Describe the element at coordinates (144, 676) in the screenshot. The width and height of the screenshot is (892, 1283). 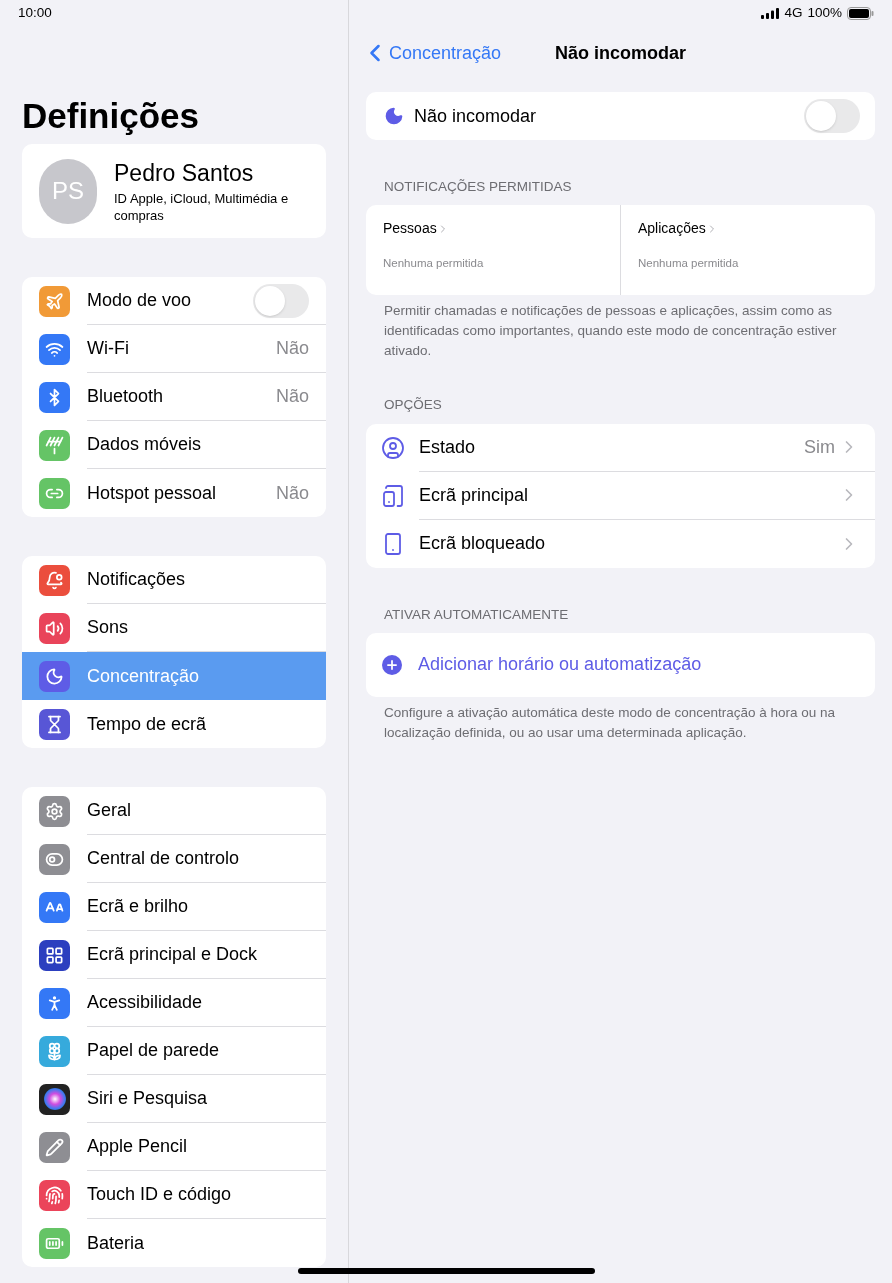
I see `row-label: Concentração` at that location.